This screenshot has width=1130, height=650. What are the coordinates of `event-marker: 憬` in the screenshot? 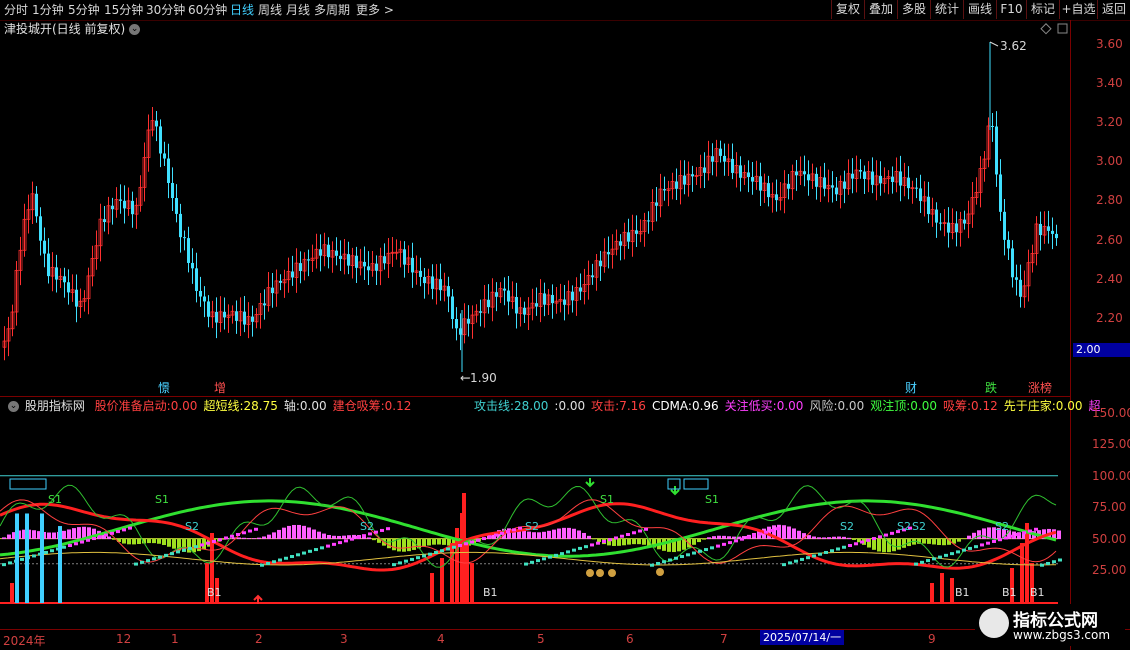 It's located at (164, 388).